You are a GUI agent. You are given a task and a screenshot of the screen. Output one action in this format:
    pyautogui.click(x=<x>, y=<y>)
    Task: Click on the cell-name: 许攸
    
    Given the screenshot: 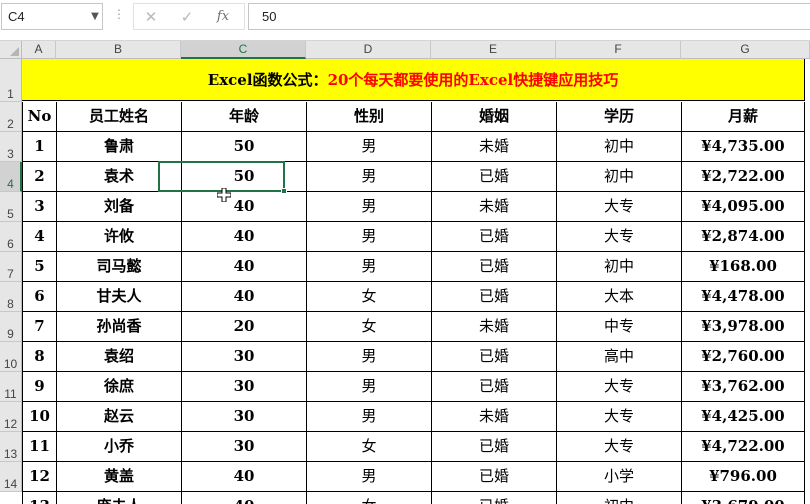 What is the action you would take?
    pyautogui.click(x=118, y=237)
    